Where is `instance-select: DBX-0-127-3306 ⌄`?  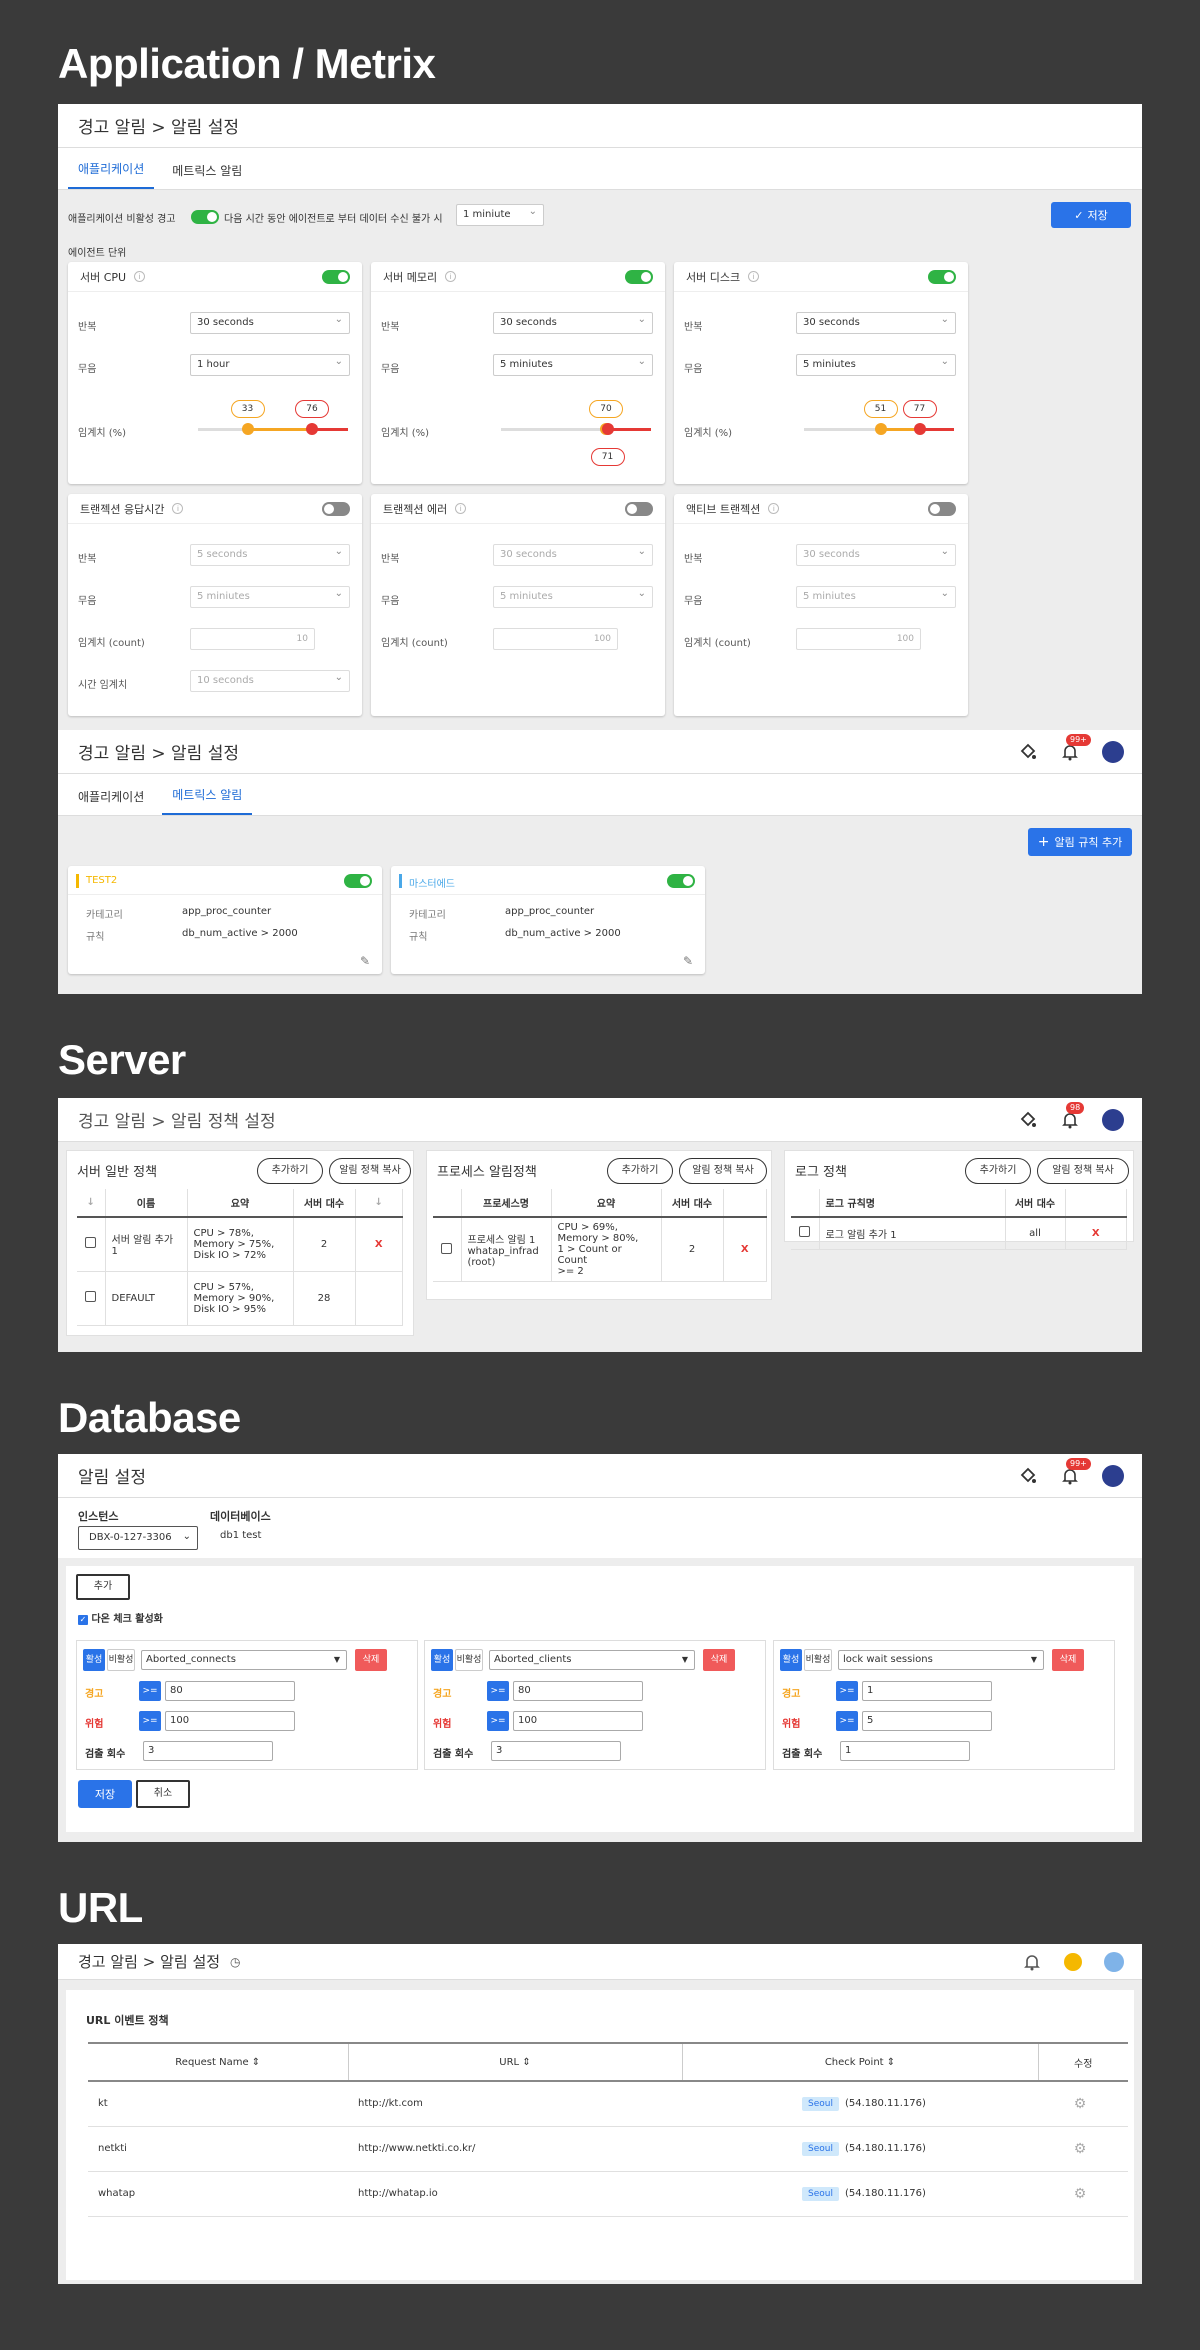 instance-select: DBX-0-127-3306 ⌄ is located at coordinates (138, 1538).